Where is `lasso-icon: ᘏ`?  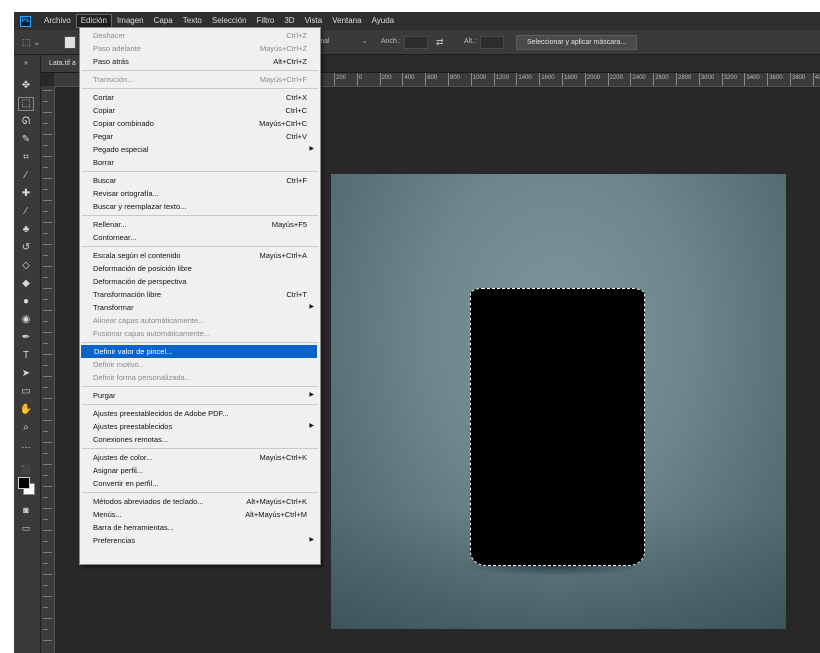 lasso-icon: ᘏ is located at coordinates (26, 122).